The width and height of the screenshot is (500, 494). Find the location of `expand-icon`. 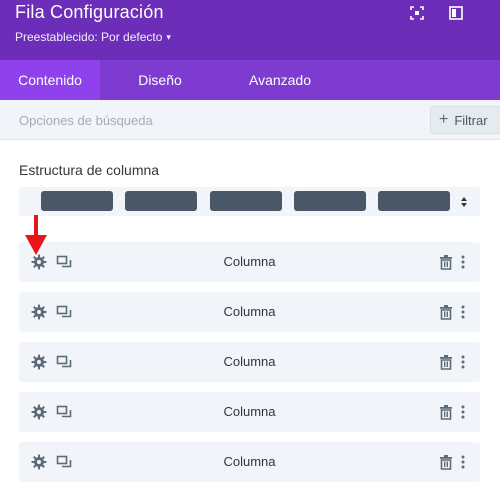

expand-icon is located at coordinates (417, 13).